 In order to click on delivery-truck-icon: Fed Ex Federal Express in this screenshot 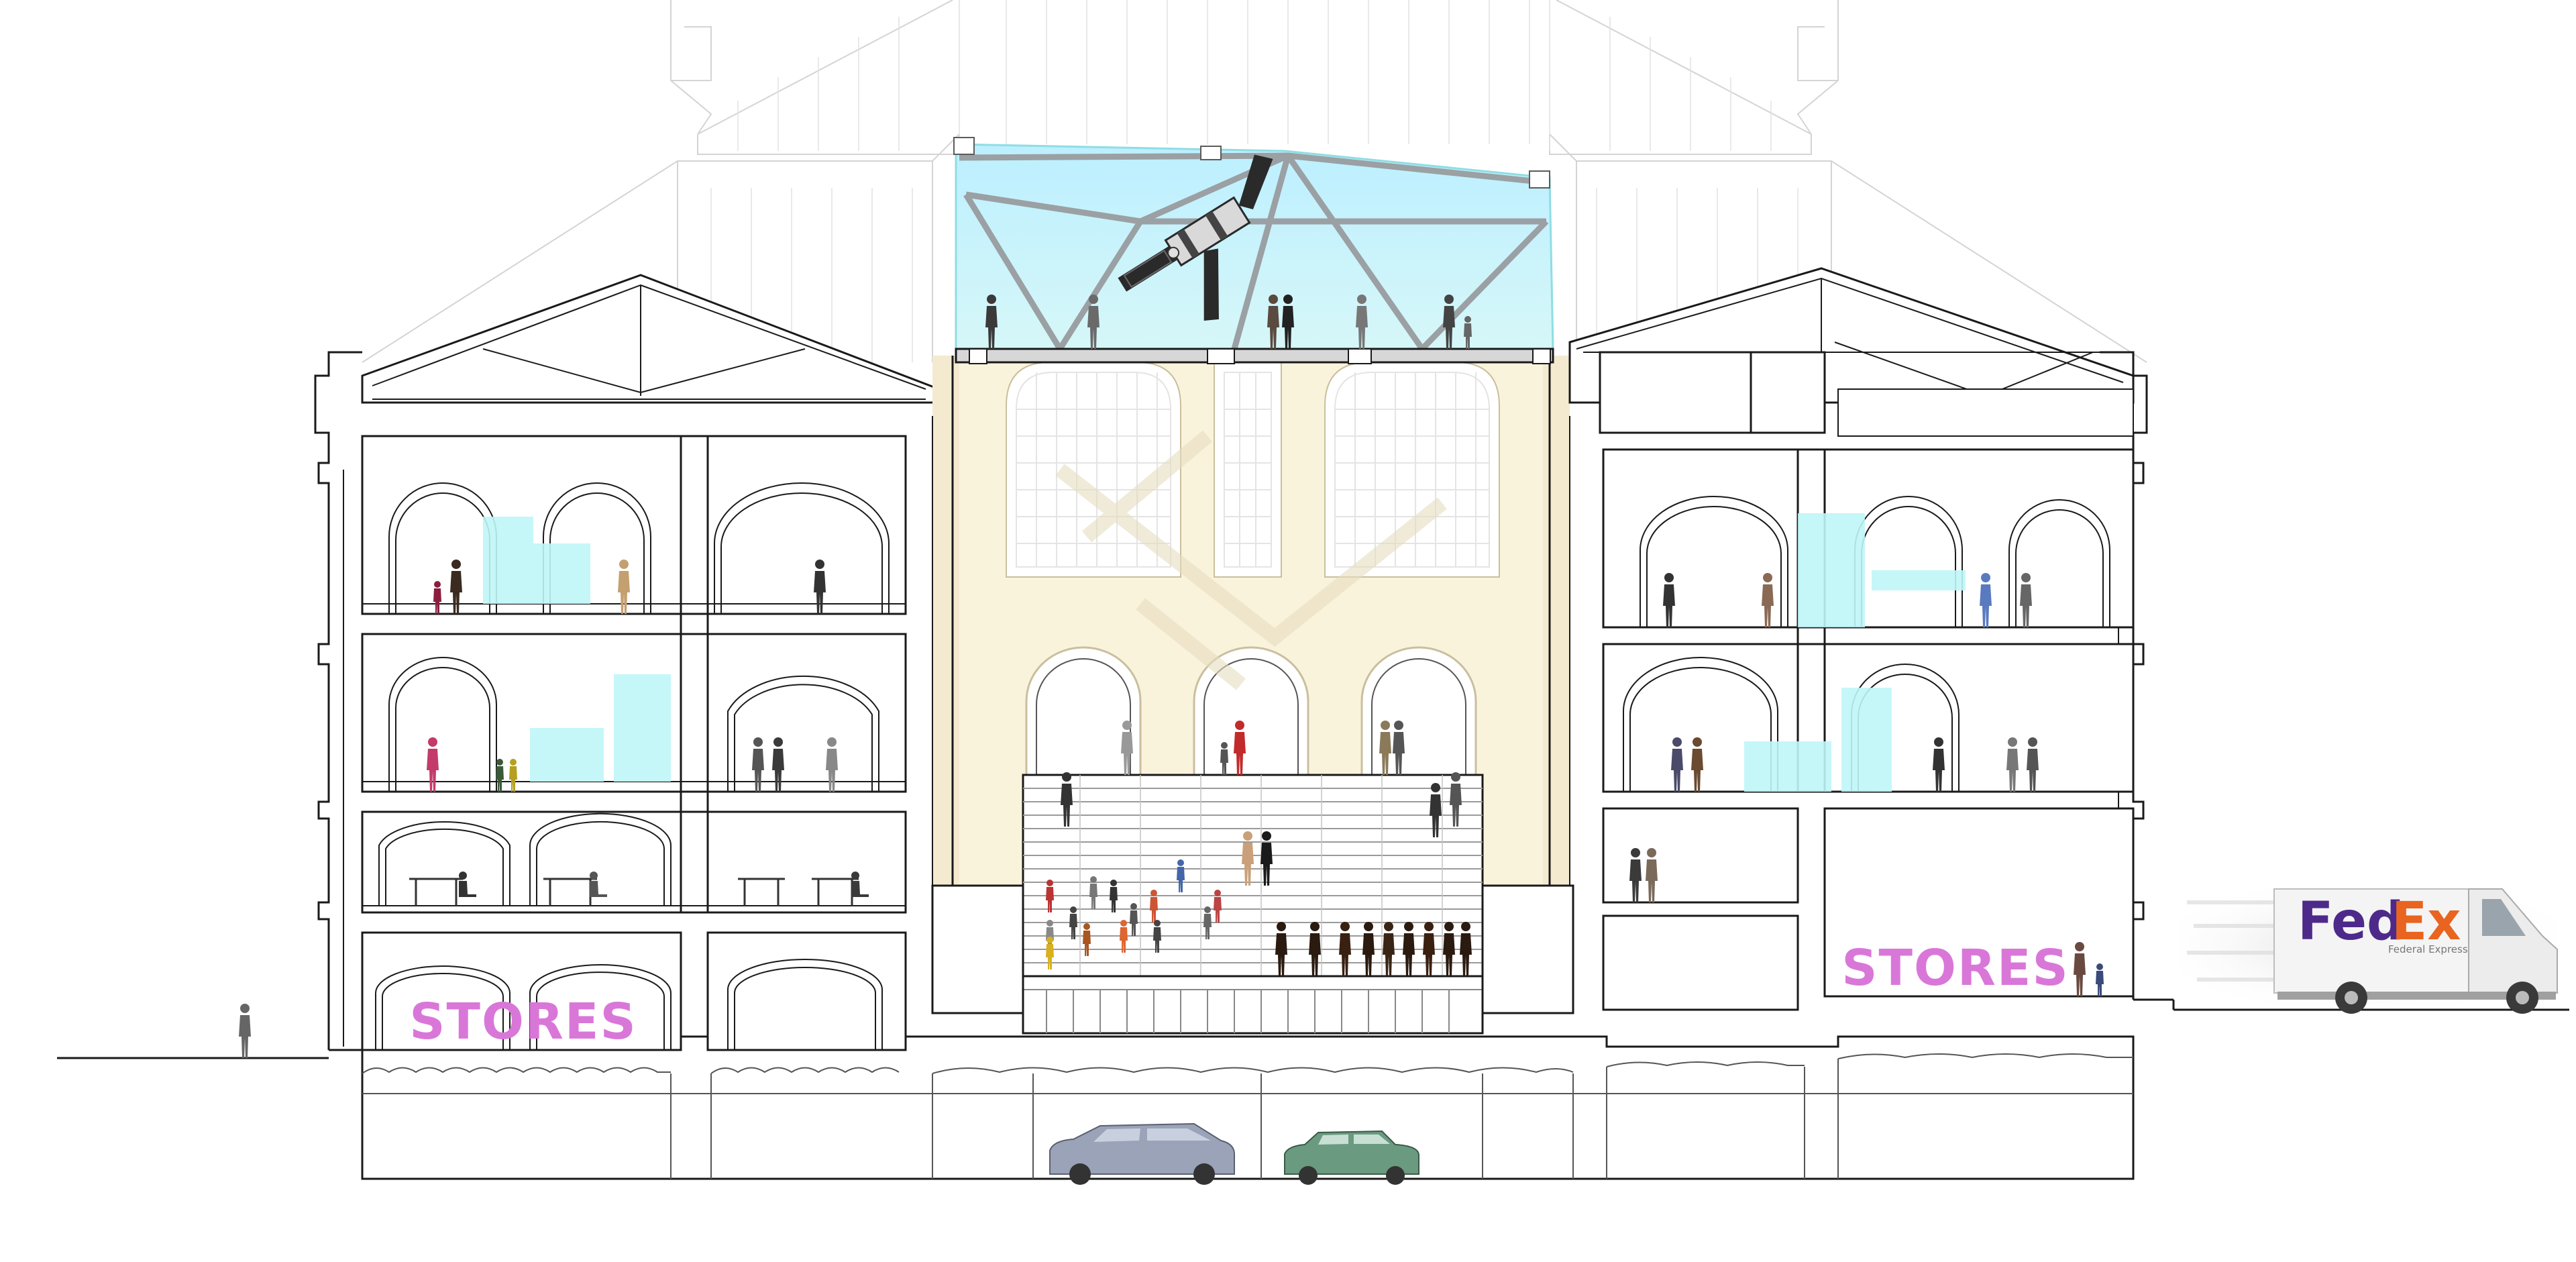, I will do `click(2369, 950)`.